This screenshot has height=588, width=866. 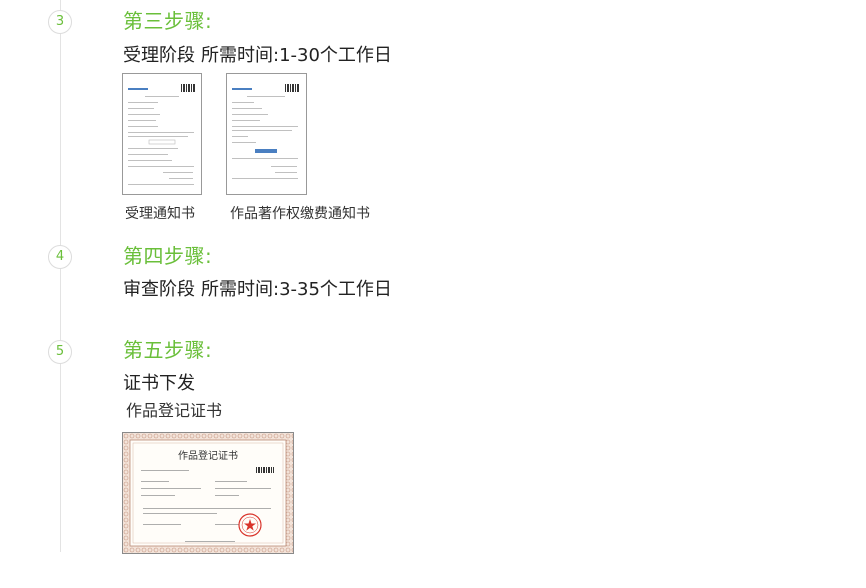 I want to click on step-desc-5: 证书下发, so click(x=159, y=383).